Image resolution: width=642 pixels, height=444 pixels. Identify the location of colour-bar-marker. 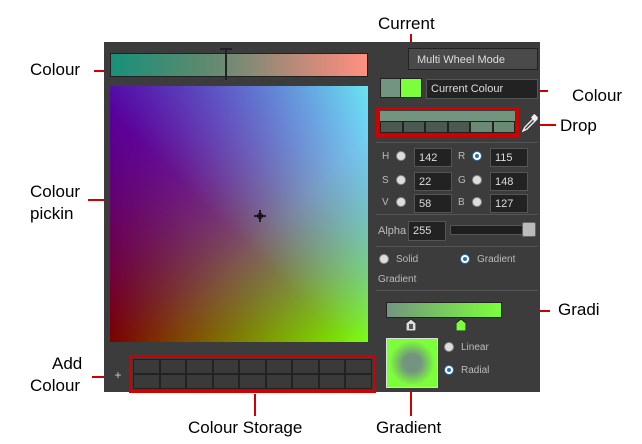
(226, 65).